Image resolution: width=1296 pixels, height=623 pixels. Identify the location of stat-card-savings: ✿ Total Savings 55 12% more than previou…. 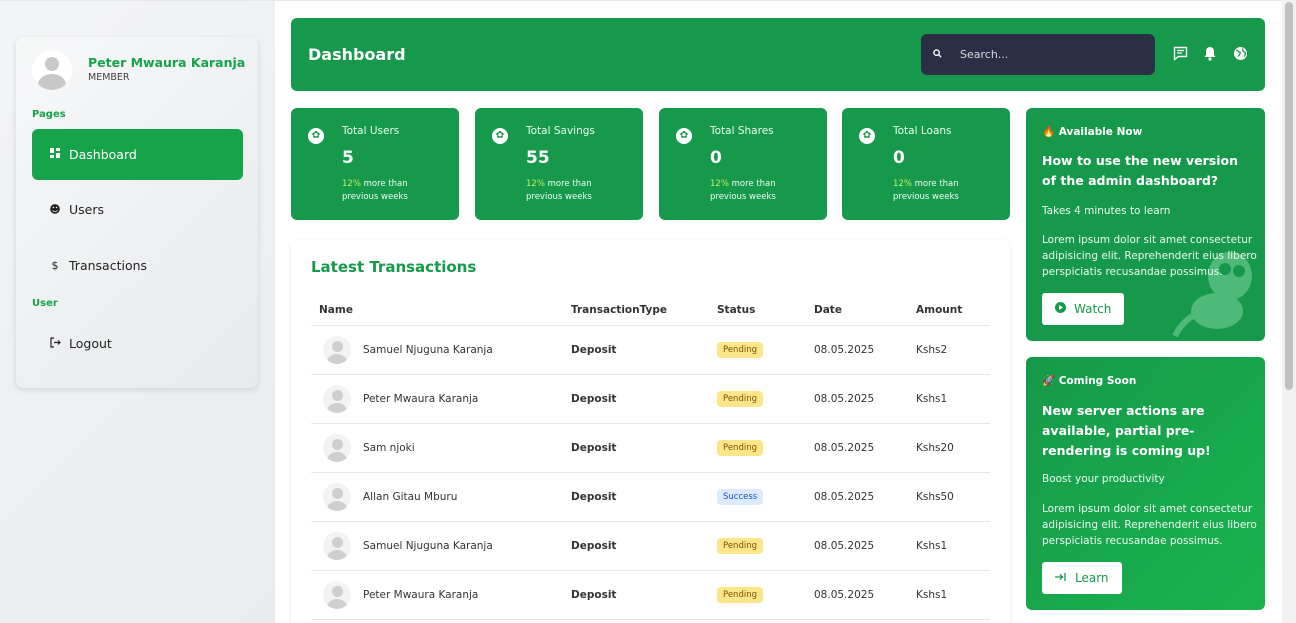
(559, 164).